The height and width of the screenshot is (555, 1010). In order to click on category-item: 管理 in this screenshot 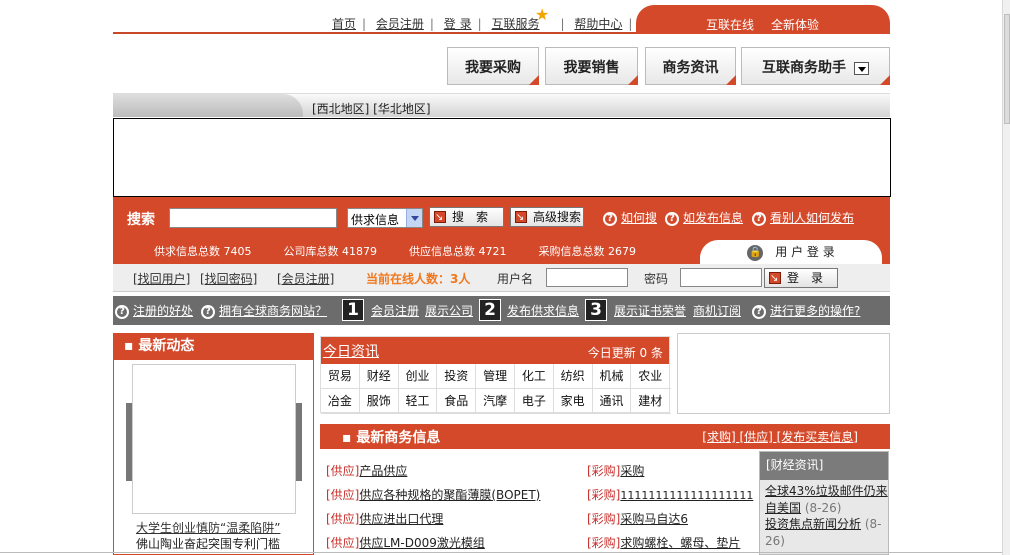, I will do `click(495, 376)`.